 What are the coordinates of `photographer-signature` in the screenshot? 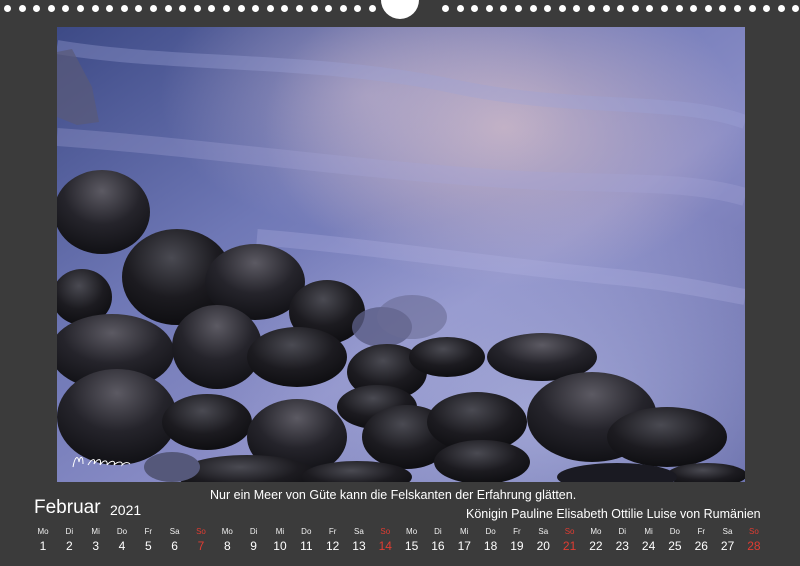 It's located at (101, 461).